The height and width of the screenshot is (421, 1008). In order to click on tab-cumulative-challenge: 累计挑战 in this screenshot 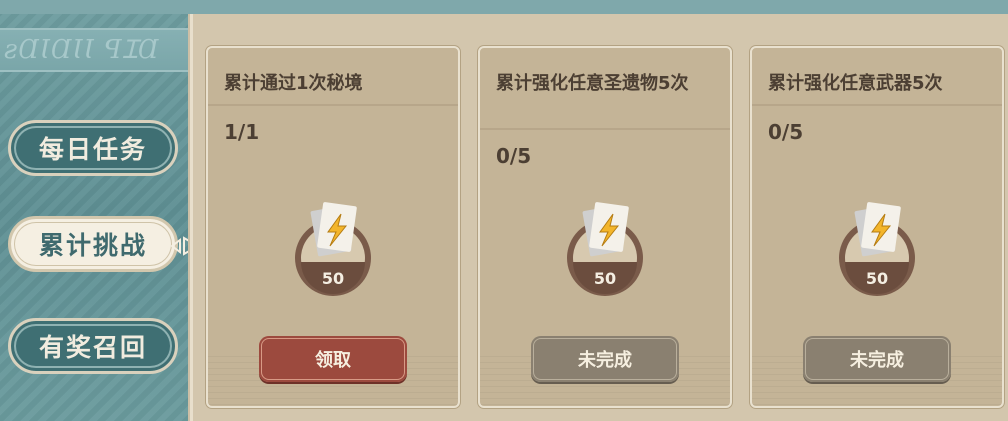, I will do `click(93, 244)`.